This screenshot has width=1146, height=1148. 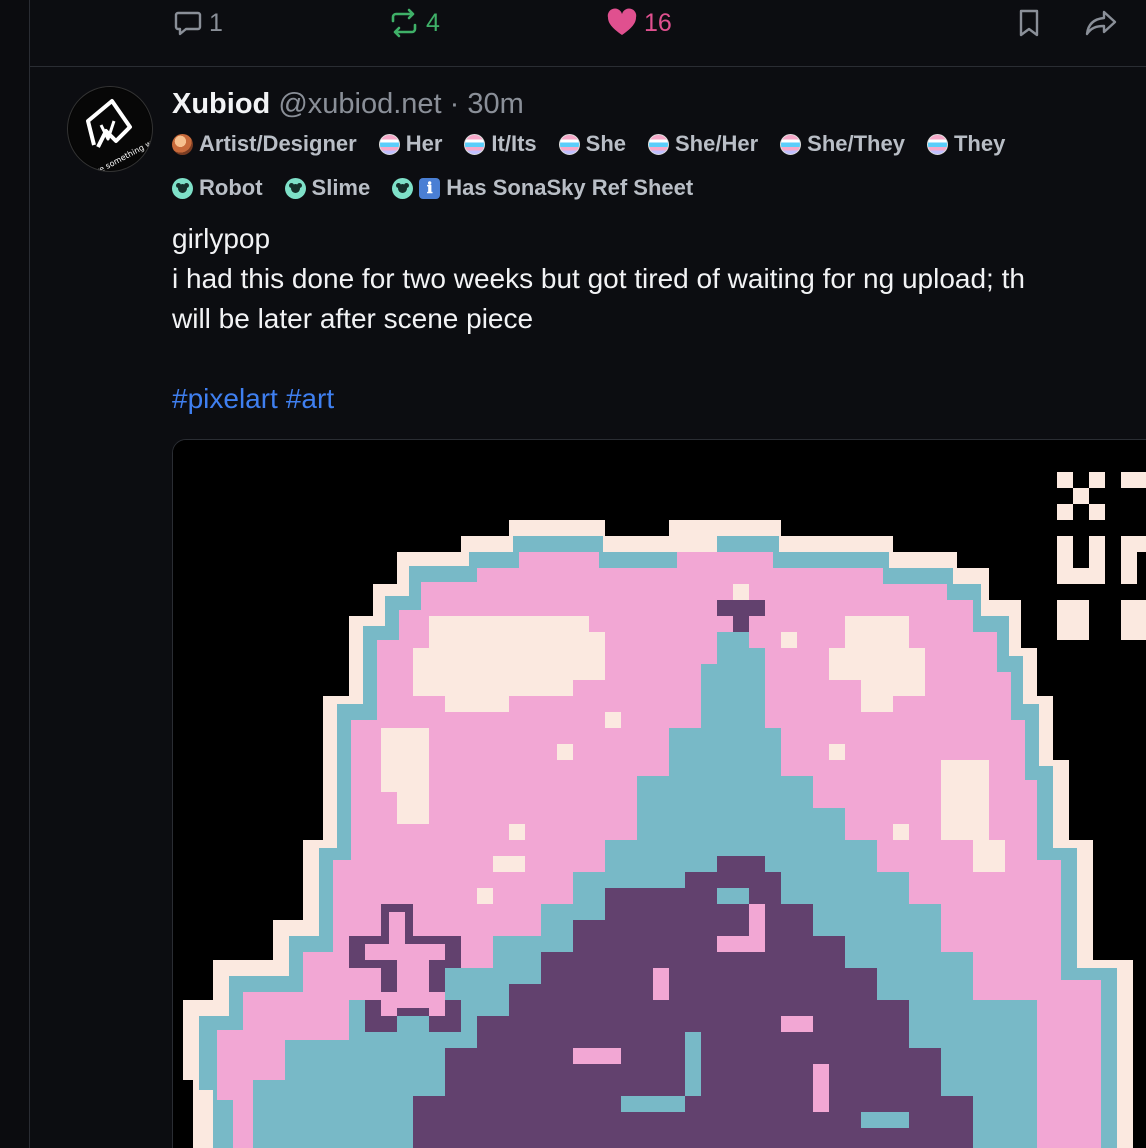 I want to click on label-they: They, so click(x=966, y=144).